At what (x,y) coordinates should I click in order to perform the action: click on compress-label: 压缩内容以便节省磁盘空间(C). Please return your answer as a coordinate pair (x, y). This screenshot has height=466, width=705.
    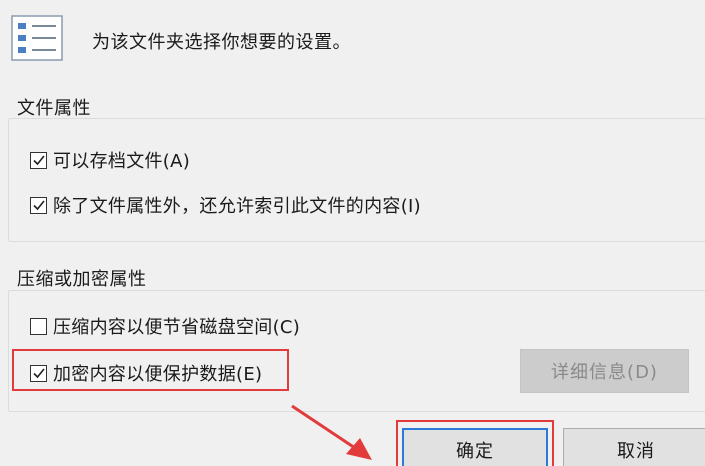
    Looking at the image, I should click on (177, 327).